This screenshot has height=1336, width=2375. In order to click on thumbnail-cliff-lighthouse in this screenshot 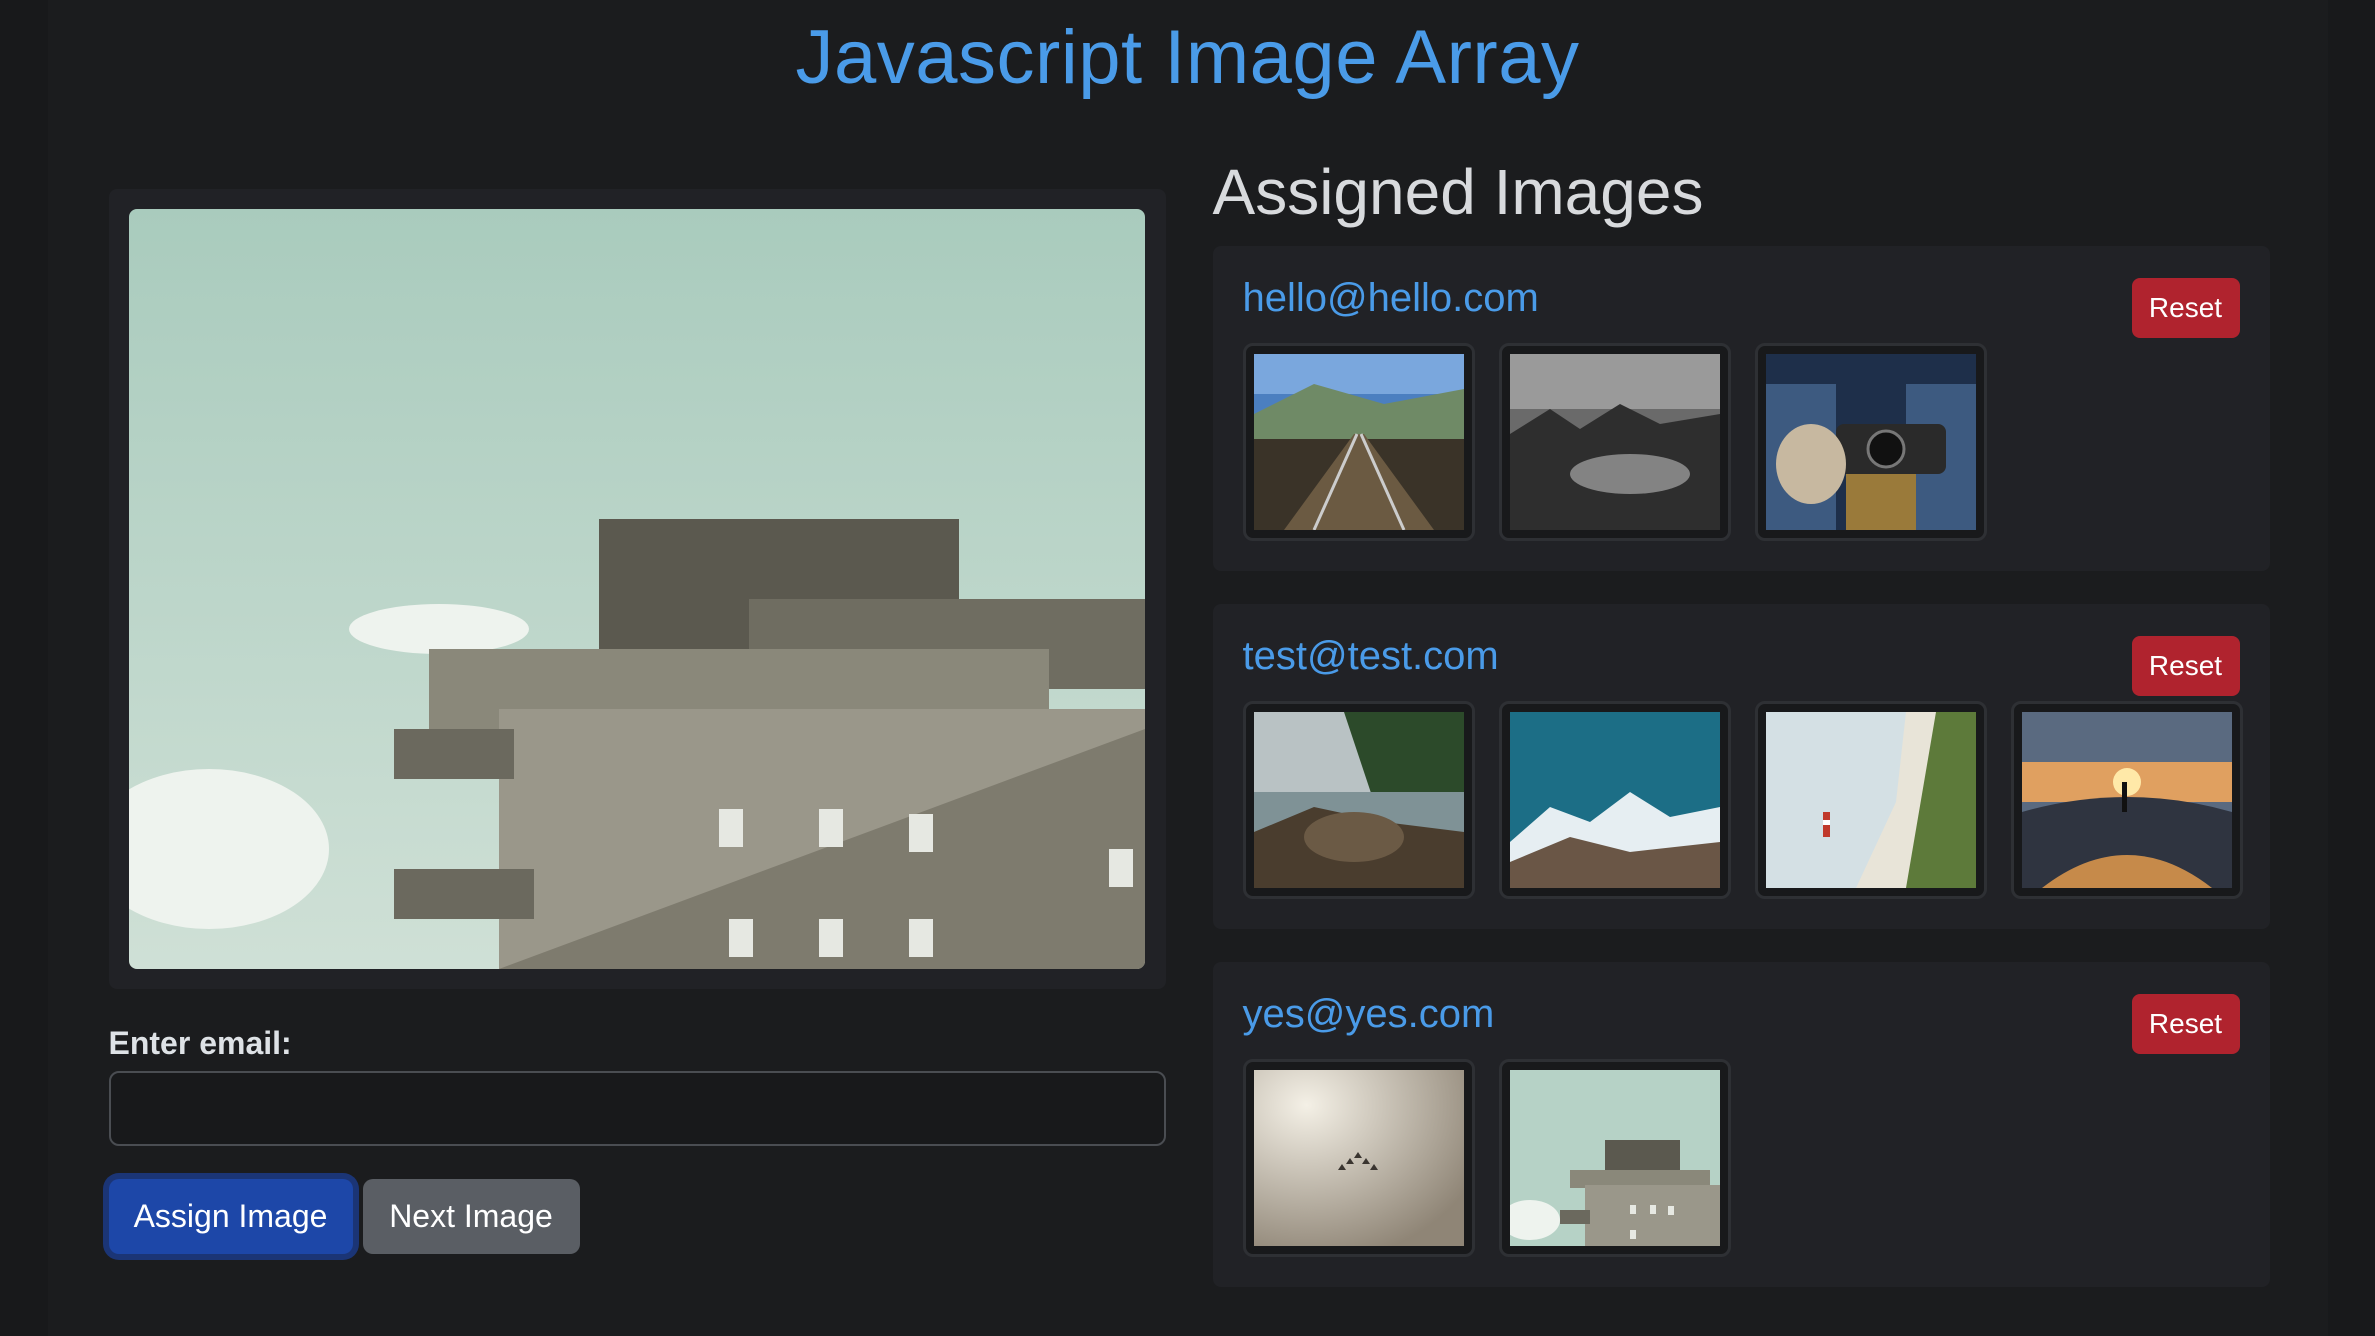, I will do `click(1870, 800)`.